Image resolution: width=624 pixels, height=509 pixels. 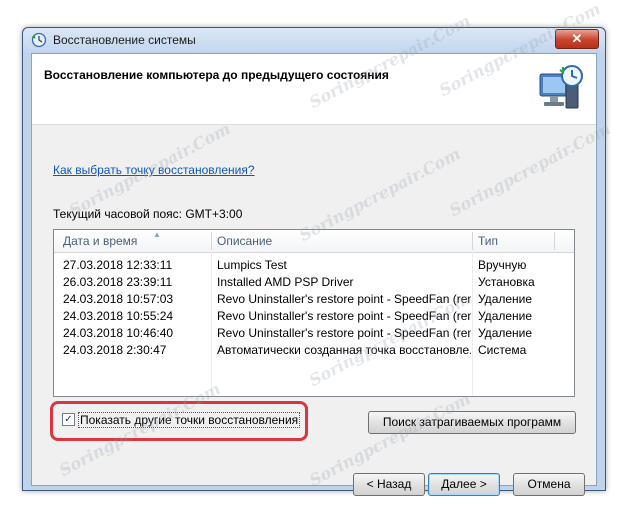 What do you see at coordinates (389, 484) in the screenshot?
I see `back-button: < Назад` at bounding box center [389, 484].